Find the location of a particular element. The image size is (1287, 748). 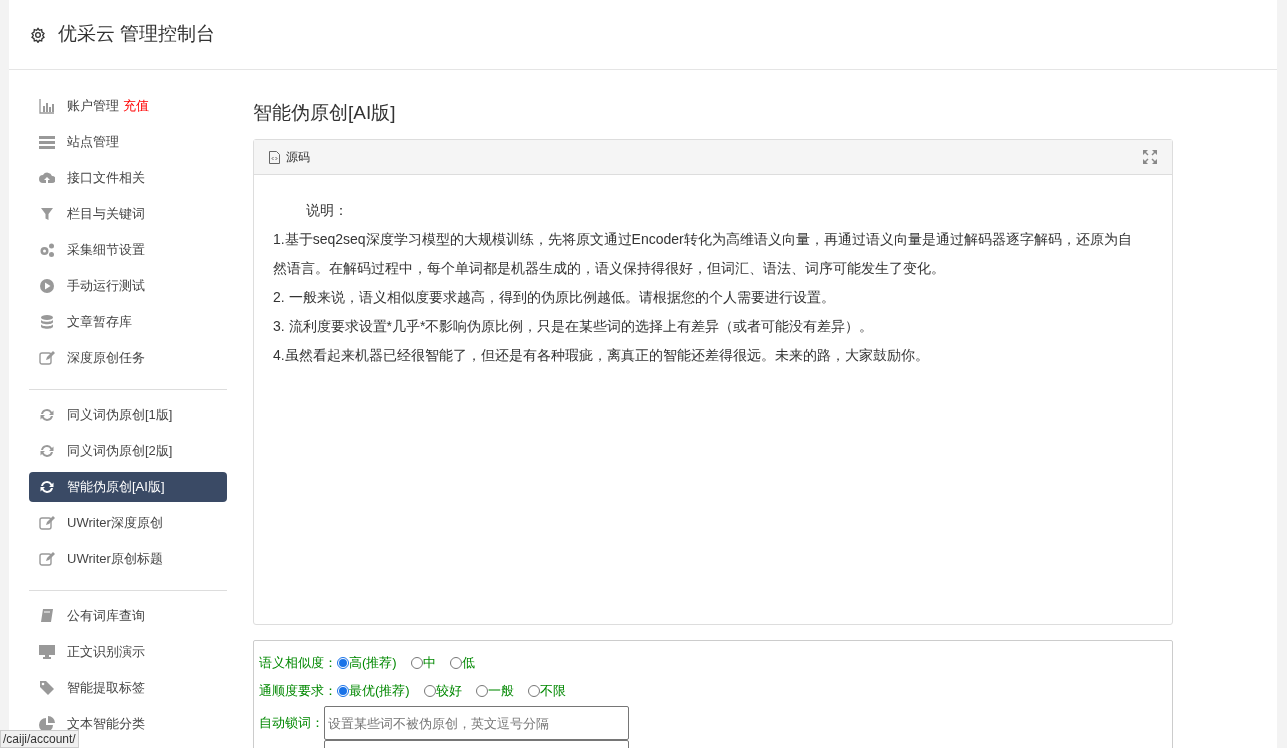

radio-option: 一般 is located at coordinates (494, 691).